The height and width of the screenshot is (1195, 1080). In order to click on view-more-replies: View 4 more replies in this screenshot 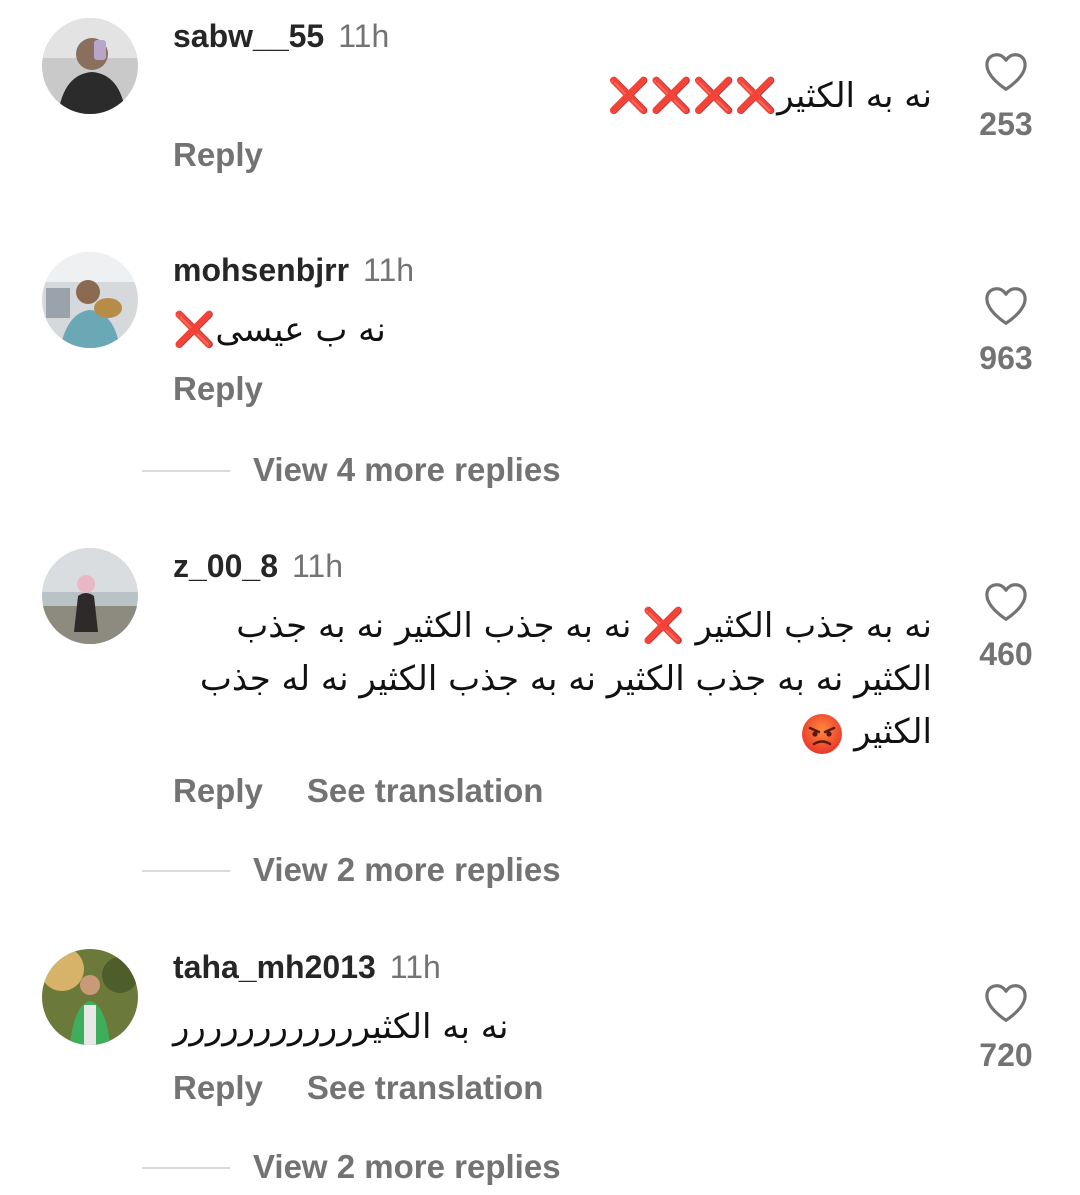, I will do `click(540, 470)`.